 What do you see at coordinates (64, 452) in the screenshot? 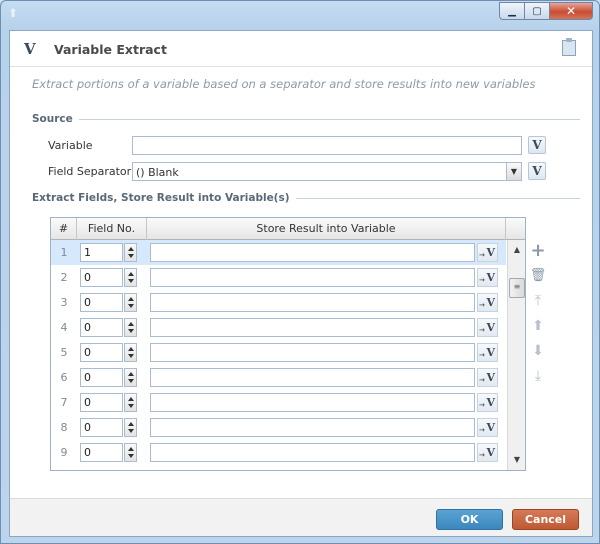
I see `row-number: 9` at bounding box center [64, 452].